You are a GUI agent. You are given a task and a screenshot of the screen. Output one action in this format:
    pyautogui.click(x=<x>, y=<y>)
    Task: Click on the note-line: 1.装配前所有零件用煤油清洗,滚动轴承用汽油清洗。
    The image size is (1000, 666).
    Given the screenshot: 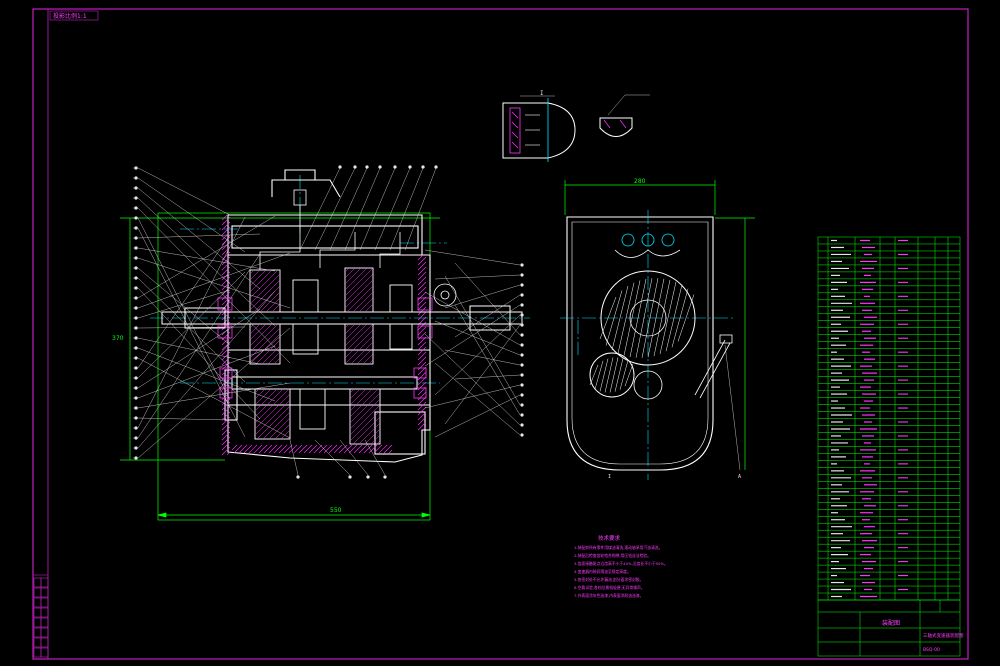 What is the action you would take?
    pyautogui.click(x=618, y=547)
    